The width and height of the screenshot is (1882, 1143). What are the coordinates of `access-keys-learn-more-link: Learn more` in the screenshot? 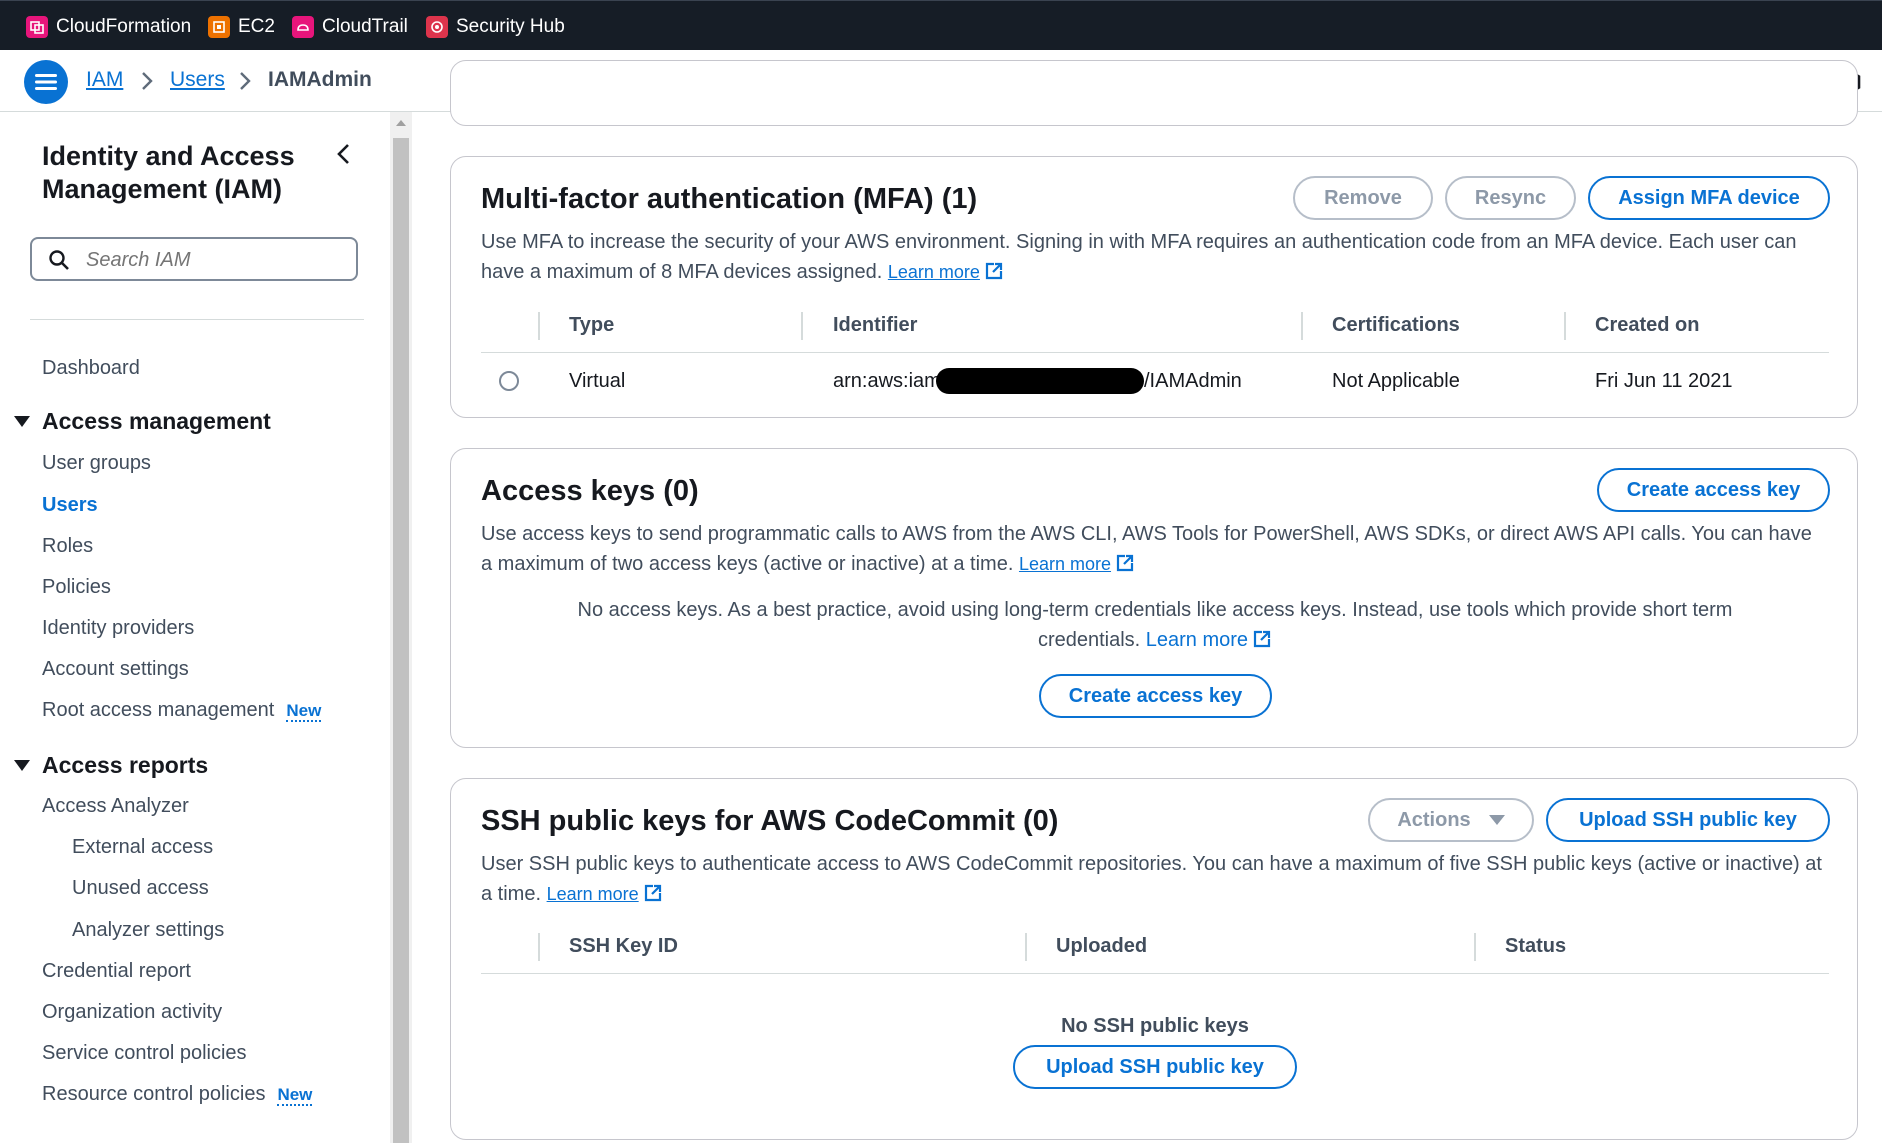 It's located at (1077, 564).